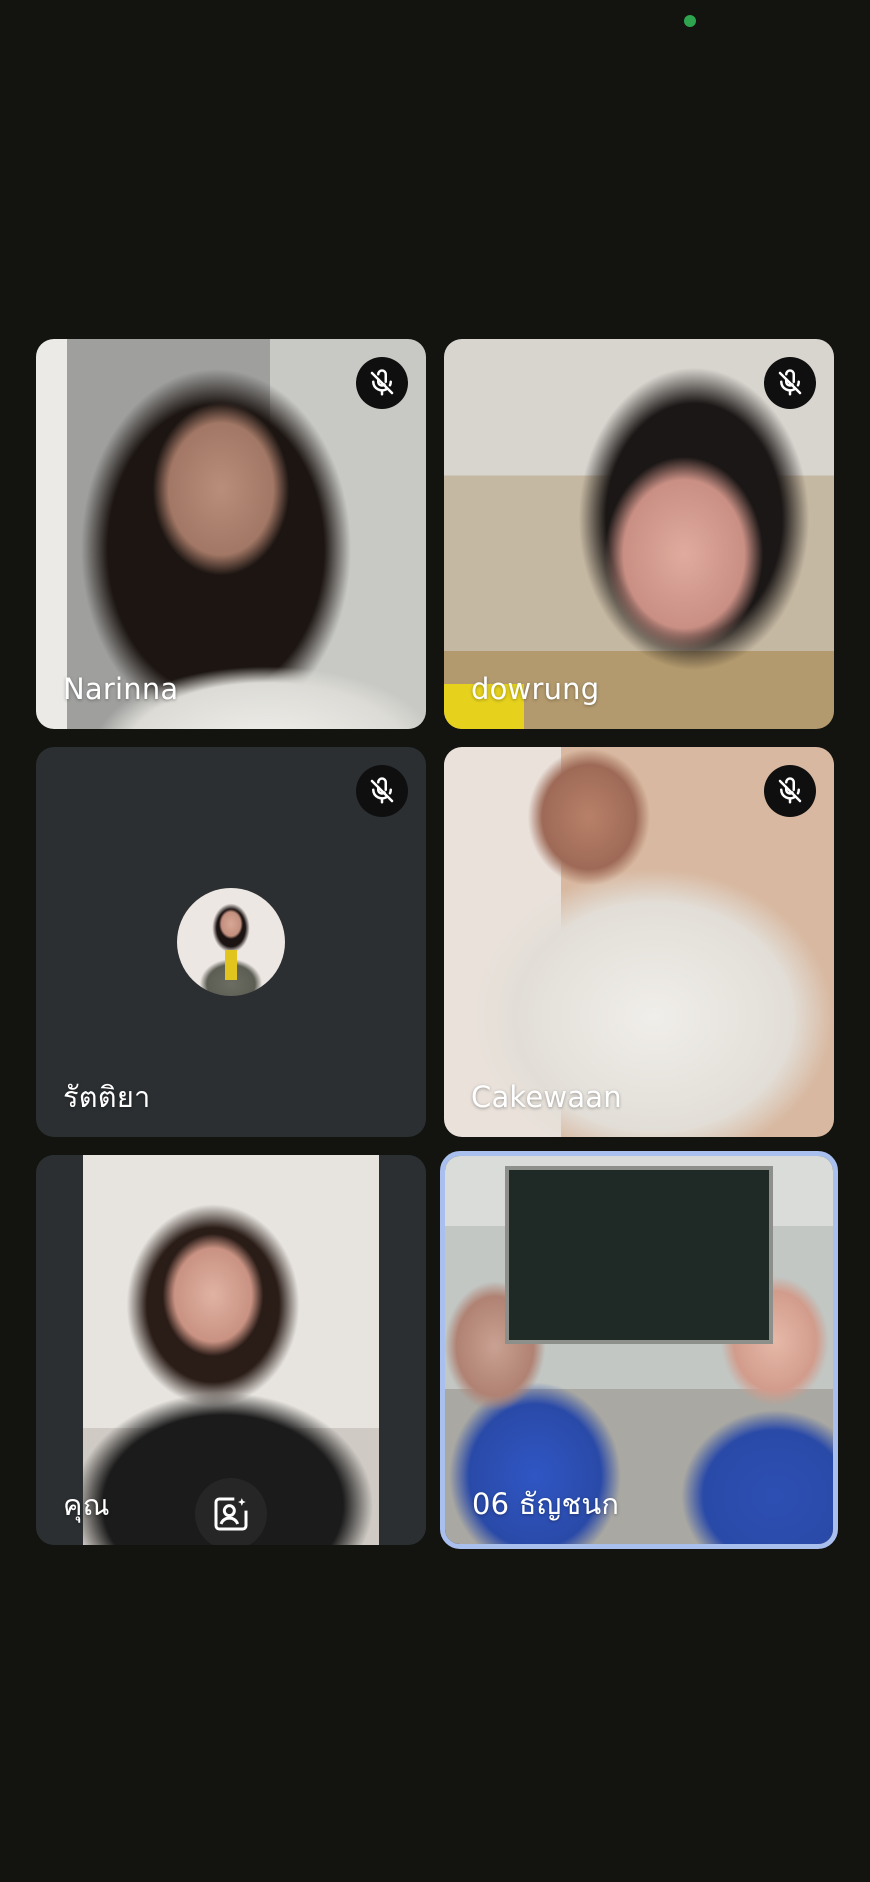 The image size is (870, 1882). I want to click on camera-active-indicator, so click(690, 21).